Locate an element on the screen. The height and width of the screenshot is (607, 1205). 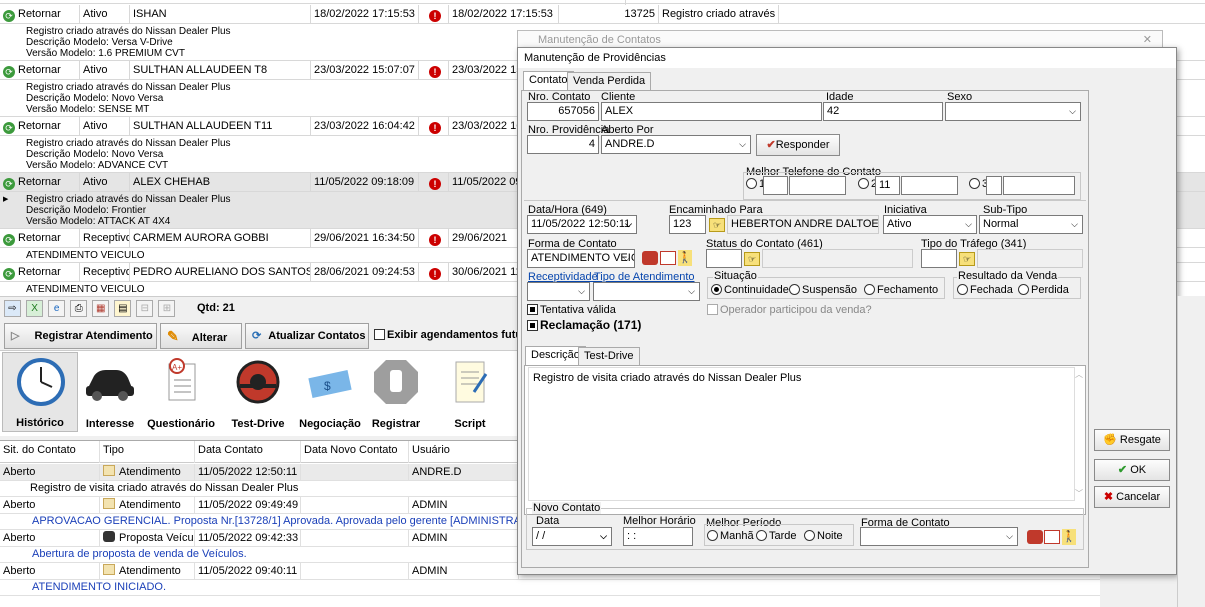
subtipo-select: Normal ⌵ is located at coordinates (1031, 224).